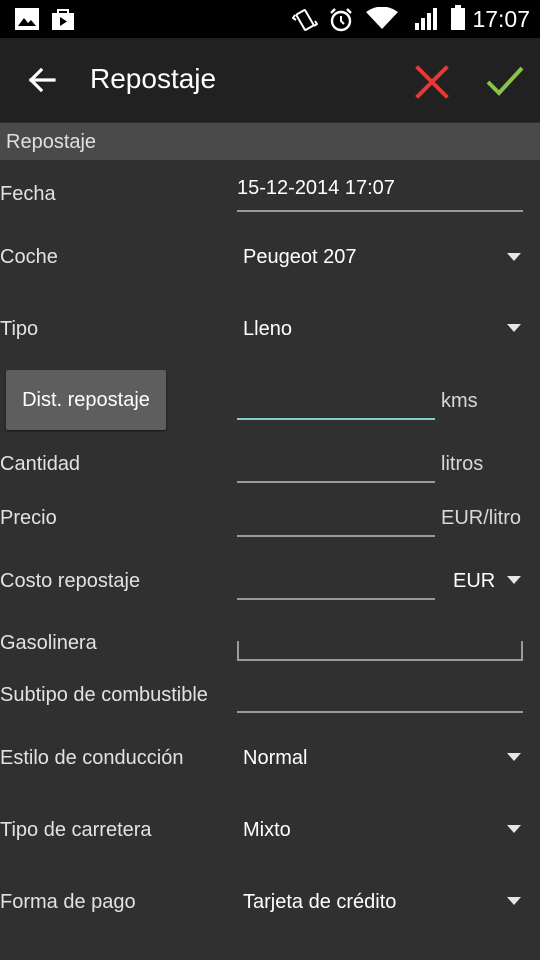  Describe the element at coordinates (267, 329) in the screenshot. I see `tipo-select: Lleno` at that location.